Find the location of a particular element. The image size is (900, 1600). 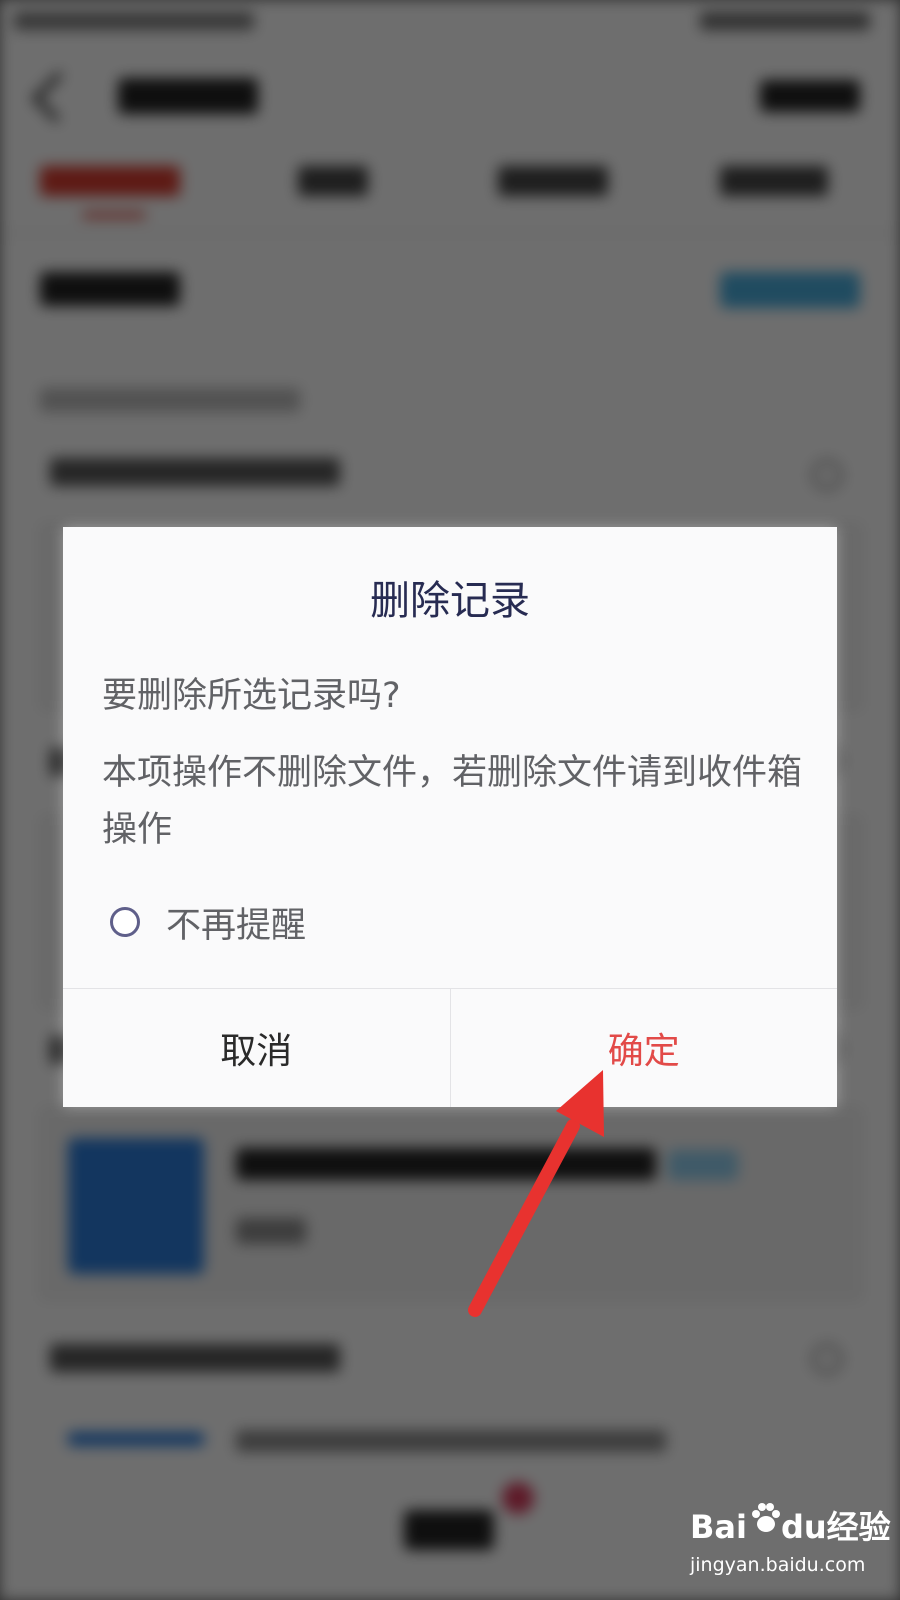

radio-icon is located at coordinates (125, 922).